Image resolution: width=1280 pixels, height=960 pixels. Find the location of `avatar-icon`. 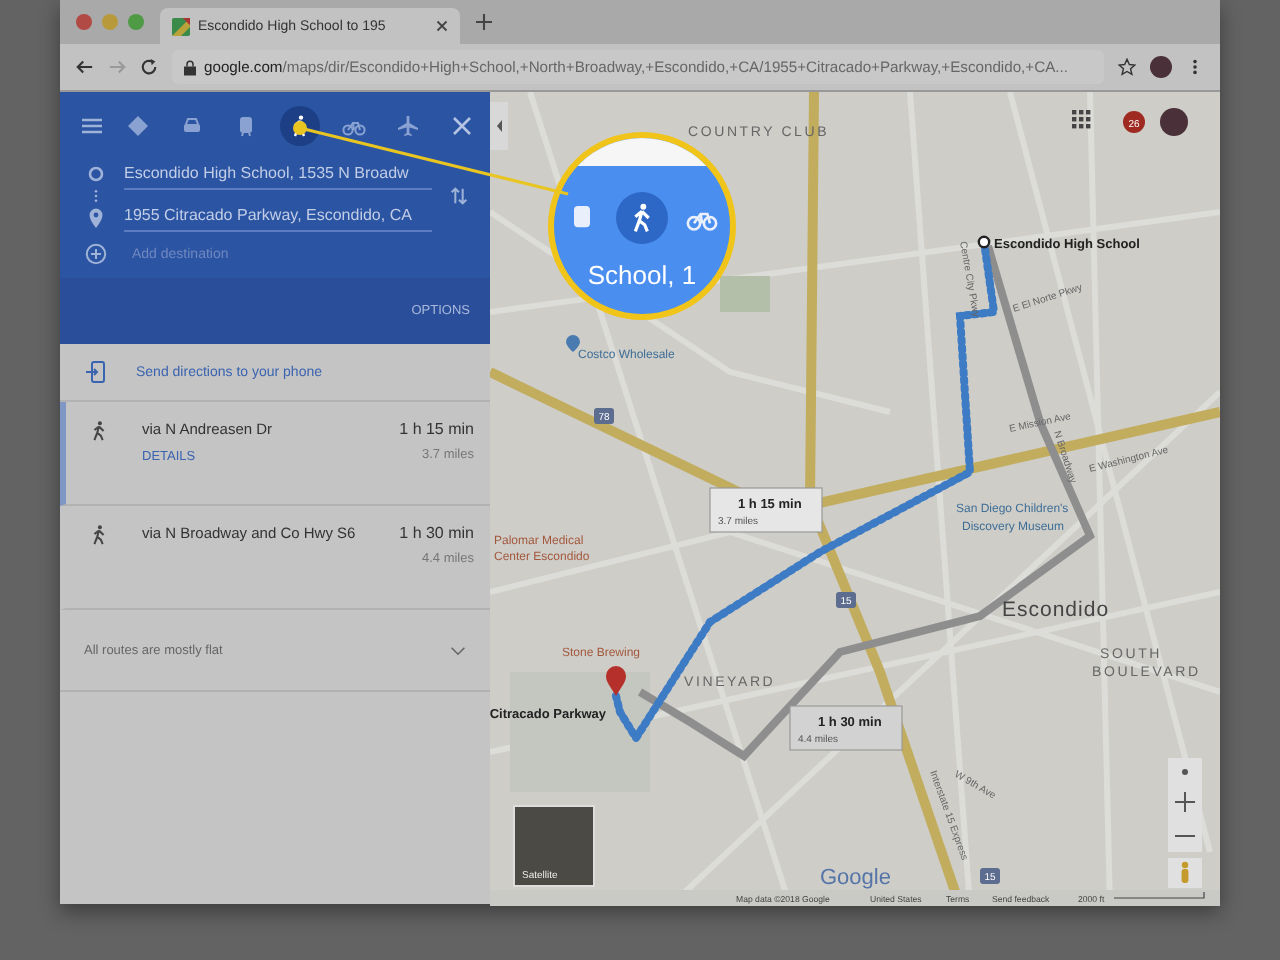

avatar-icon is located at coordinates (1161, 67).